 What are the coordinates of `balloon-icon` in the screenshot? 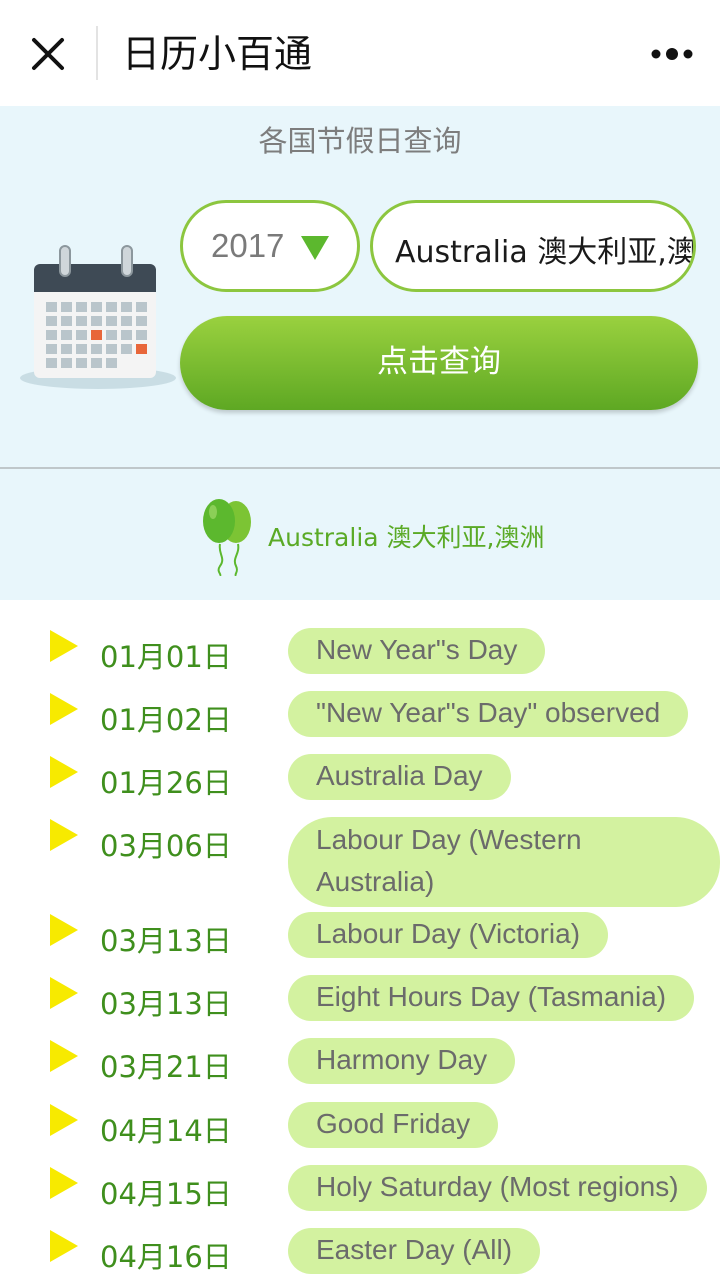 It's located at (227, 537).